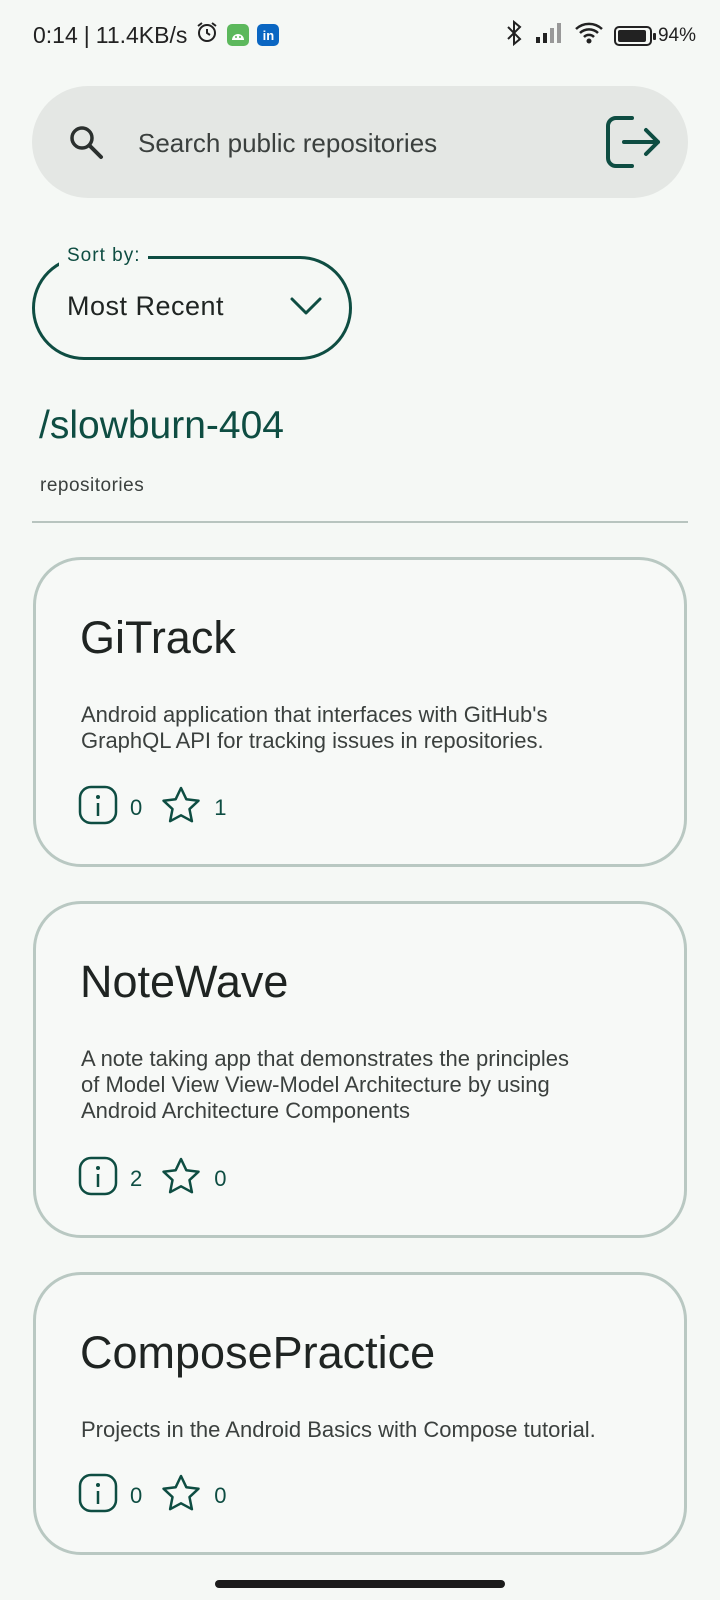 This screenshot has width=720, height=1600. What do you see at coordinates (676, 35) in the screenshot?
I see `battery-percent: 94%` at bounding box center [676, 35].